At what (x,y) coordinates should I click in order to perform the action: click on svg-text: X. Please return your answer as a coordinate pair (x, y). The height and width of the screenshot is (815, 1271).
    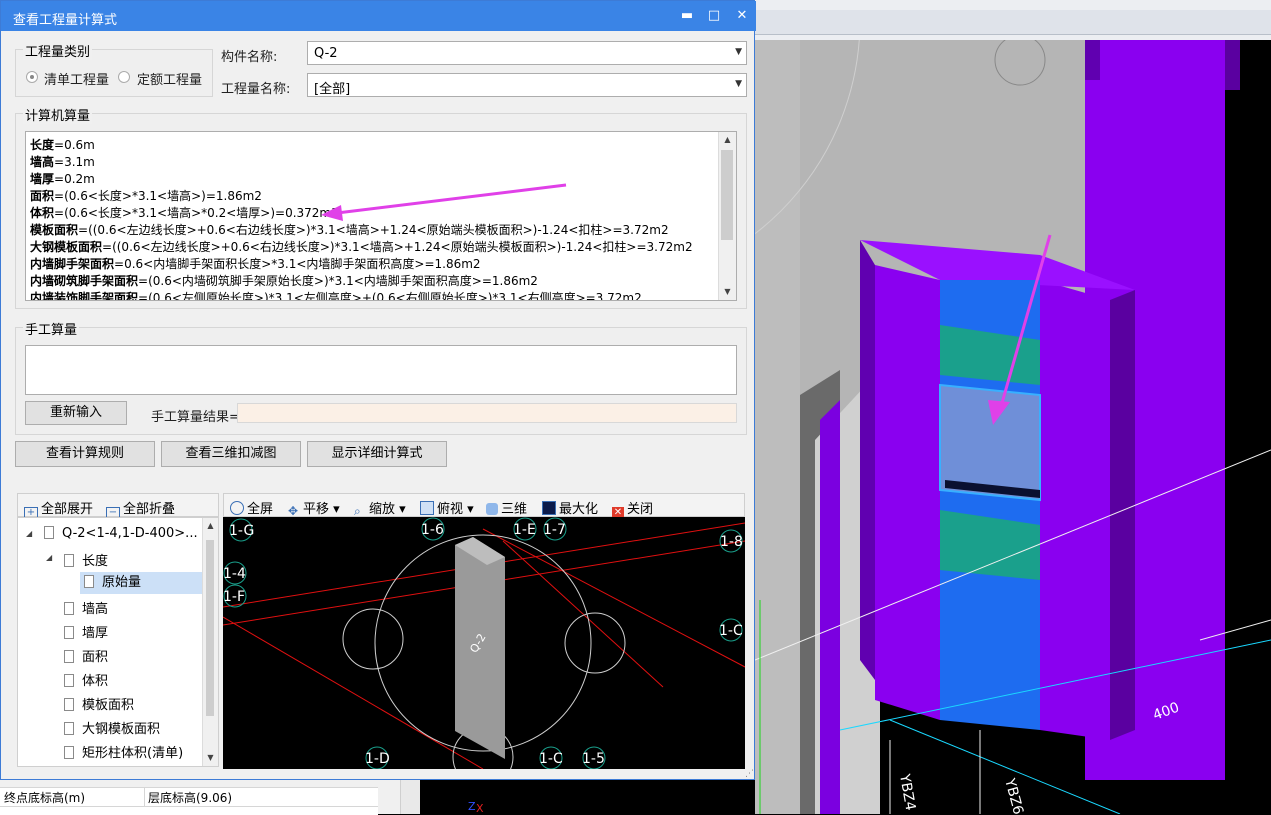
    Looking at the image, I should click on (480, 808).